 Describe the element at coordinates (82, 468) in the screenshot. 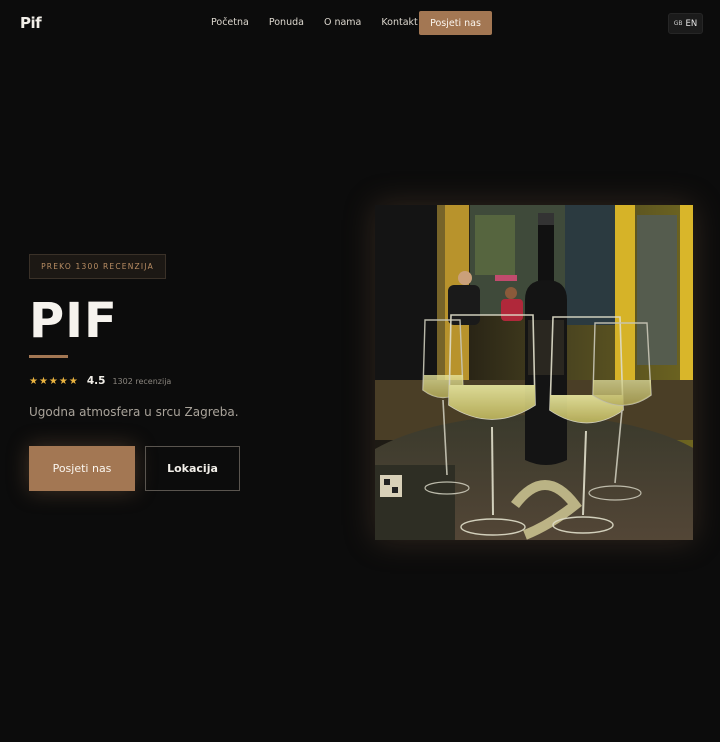

I see `visit-button: Posjeti nas` at that location.